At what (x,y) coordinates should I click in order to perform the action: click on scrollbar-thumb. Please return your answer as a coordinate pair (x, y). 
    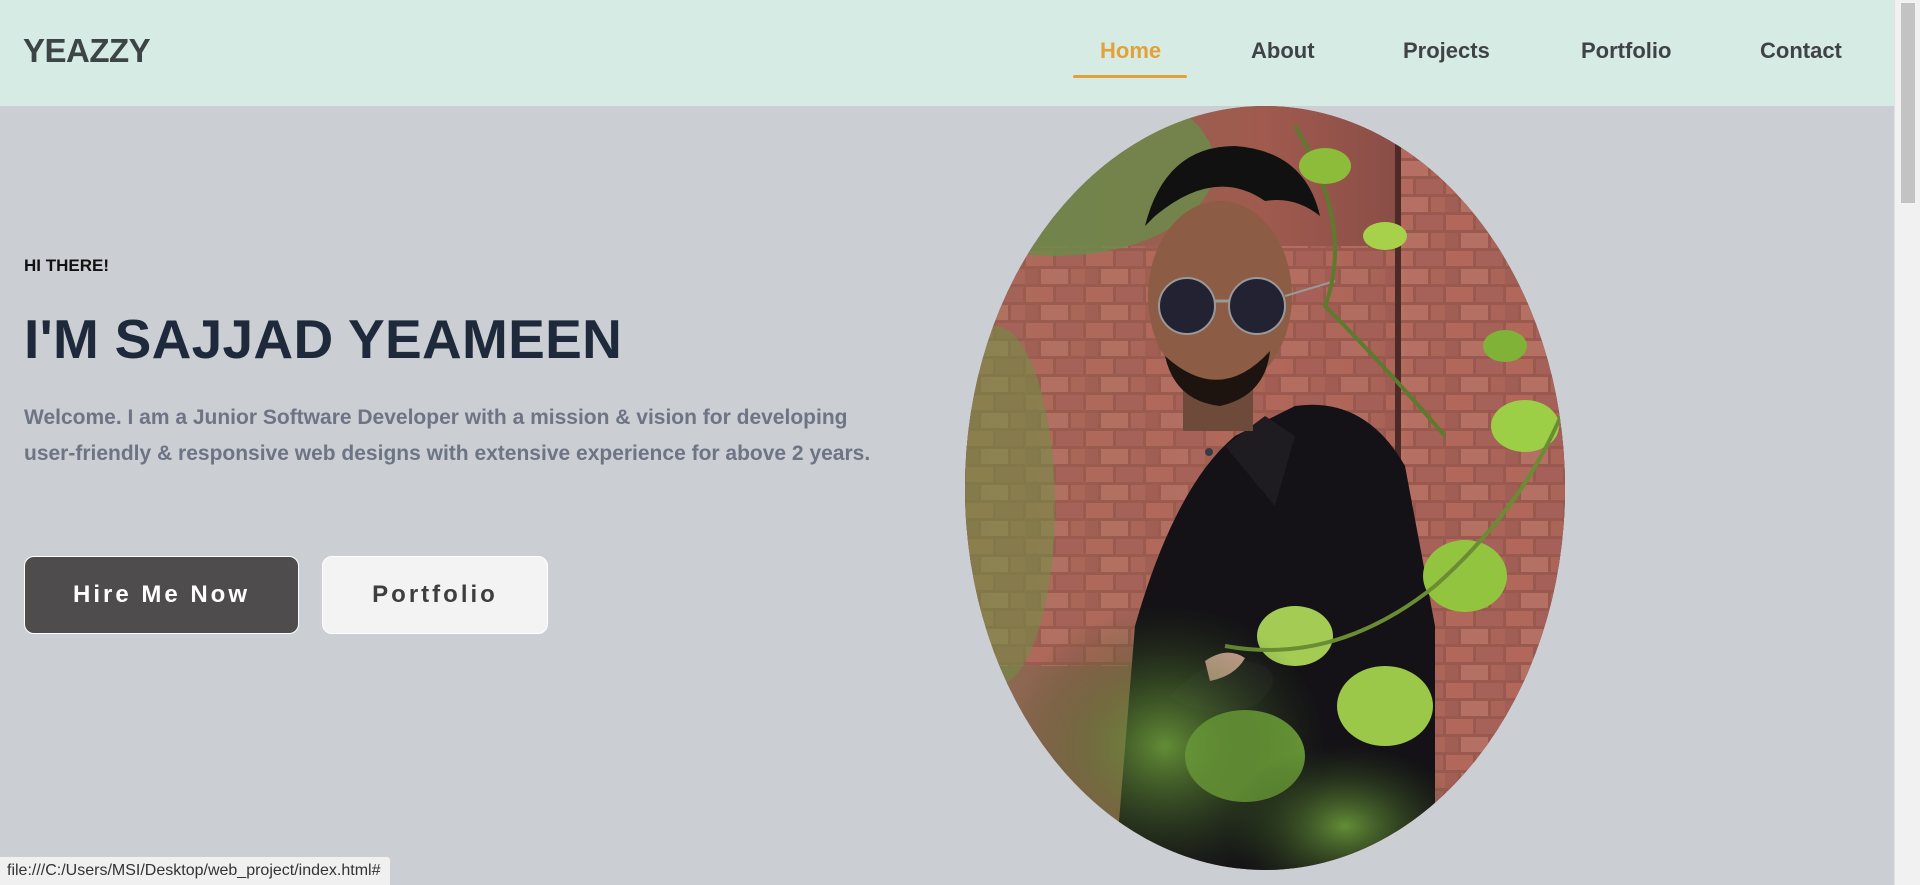
    Looking at the image, I should click on (1908, 103).